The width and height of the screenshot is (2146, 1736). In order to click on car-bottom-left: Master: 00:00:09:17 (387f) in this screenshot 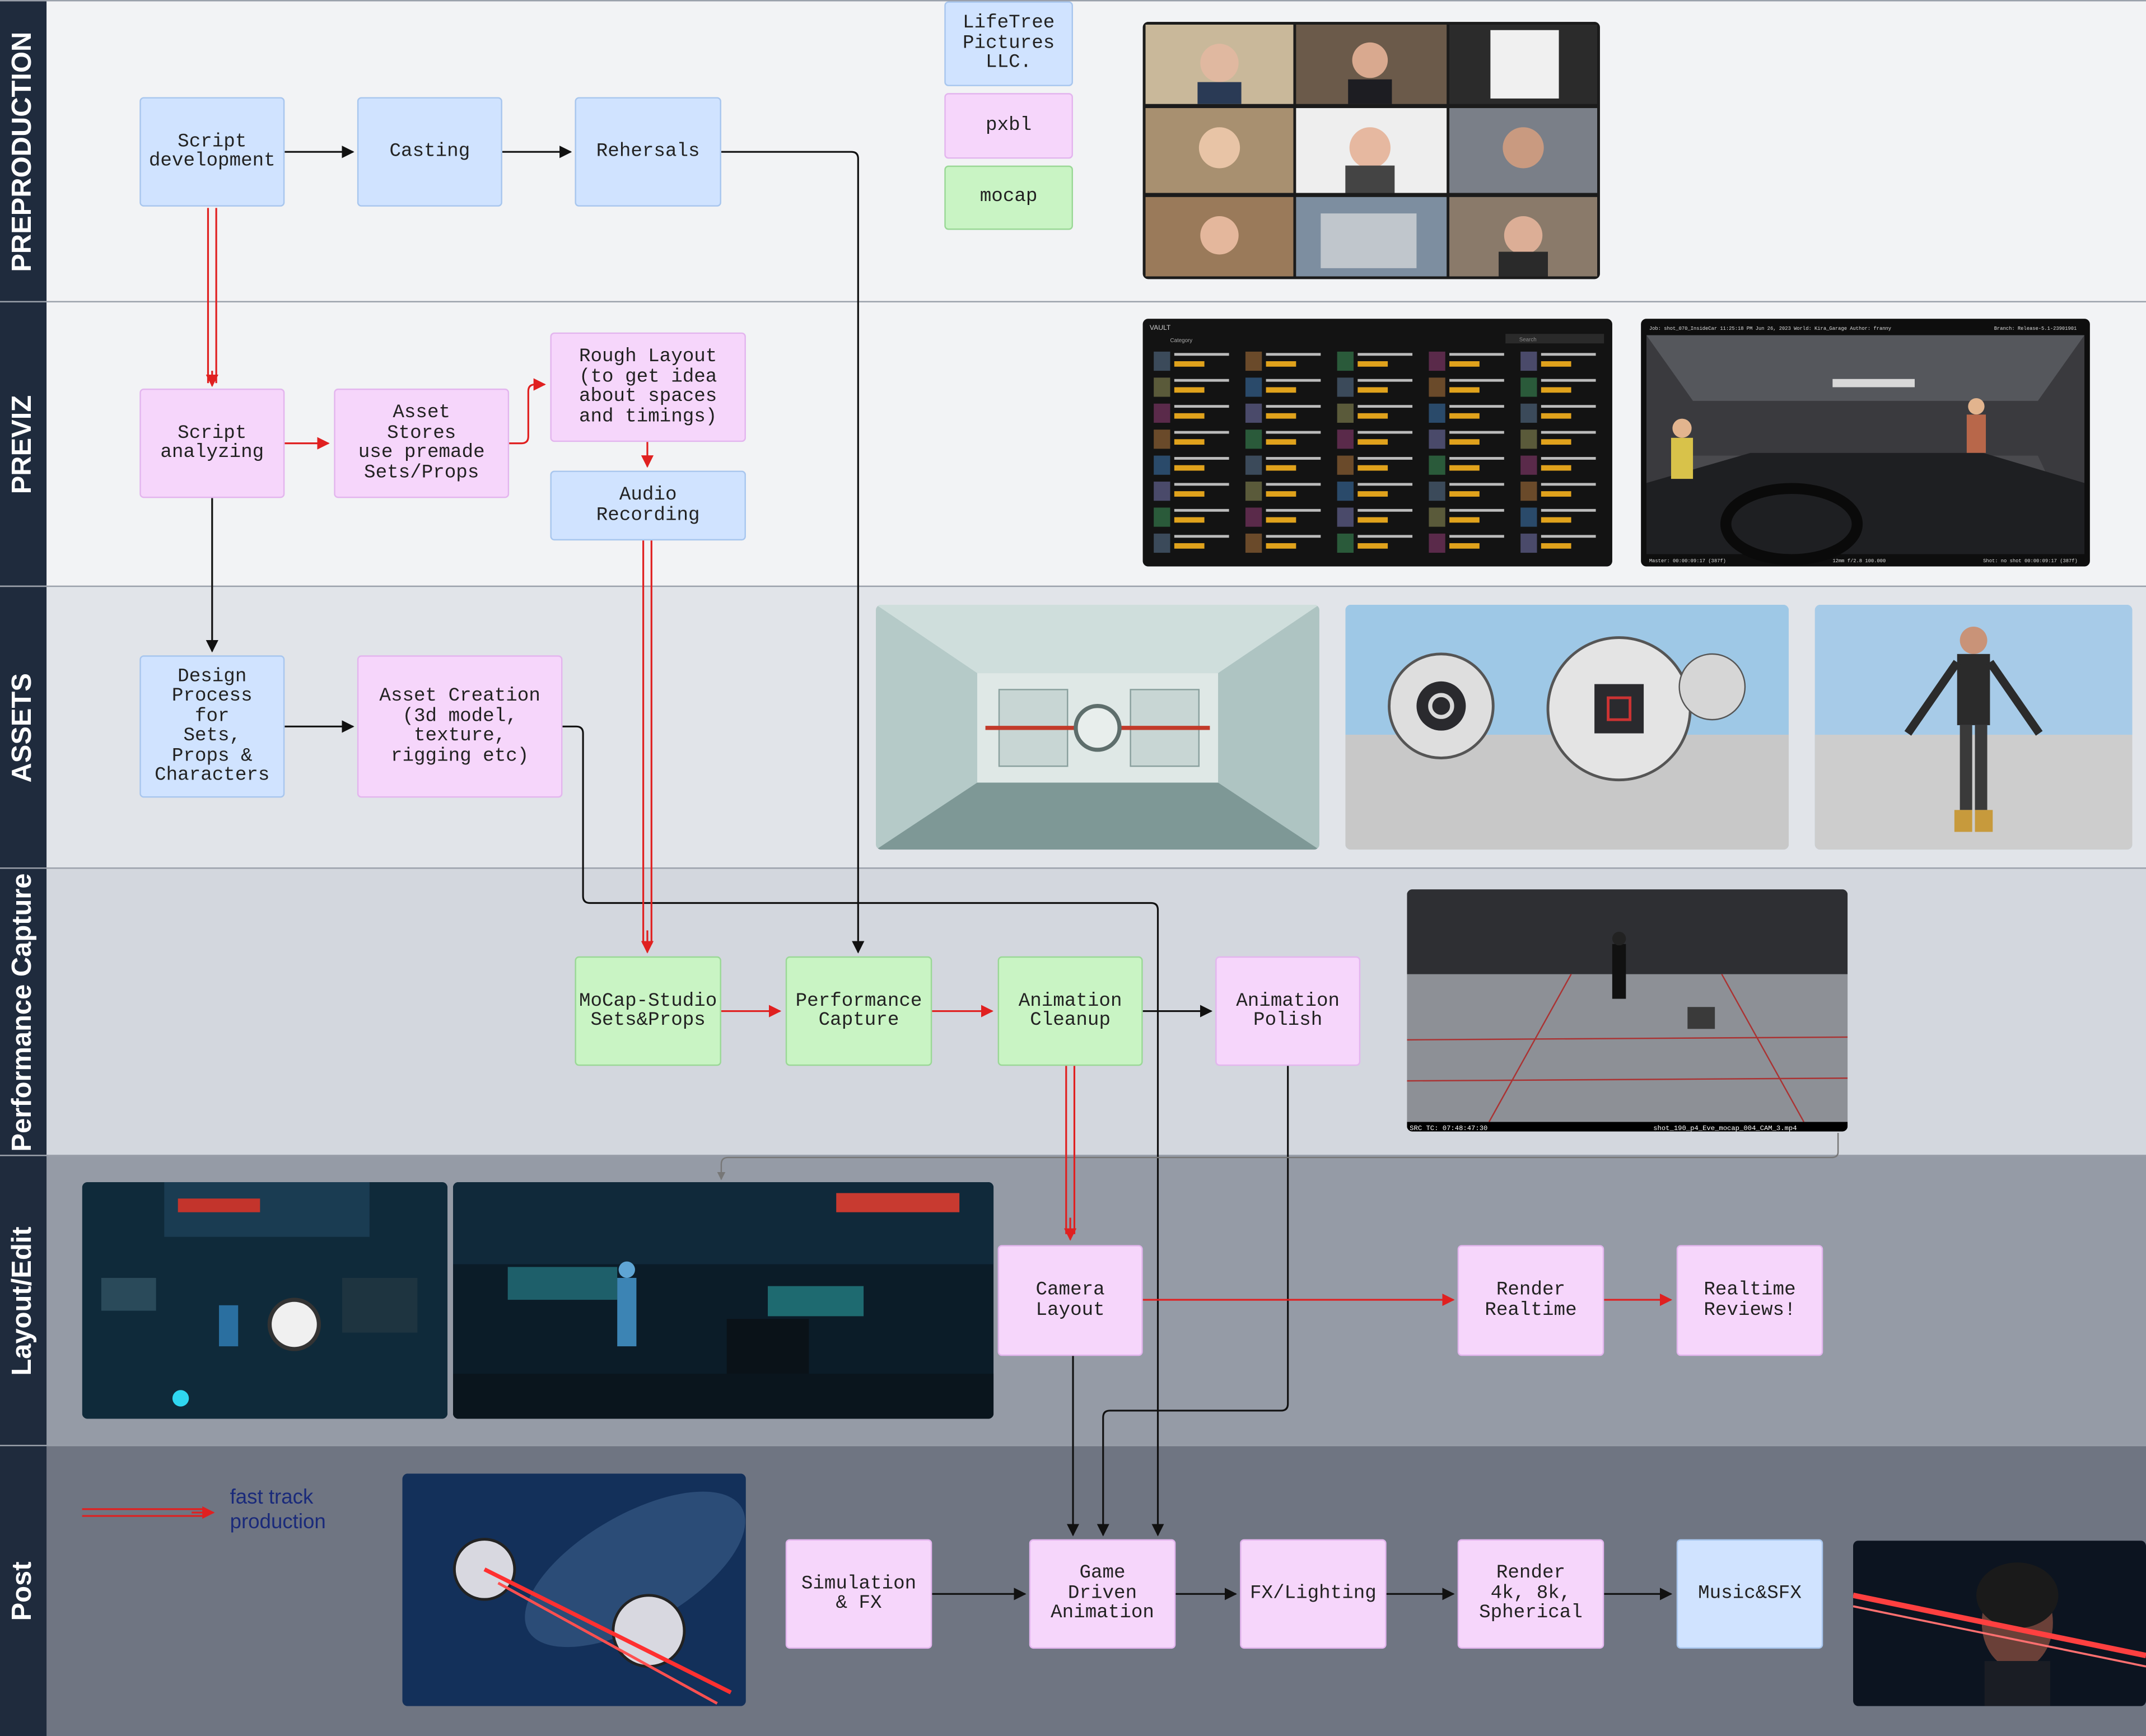, I will do `click(1687, 561)`.